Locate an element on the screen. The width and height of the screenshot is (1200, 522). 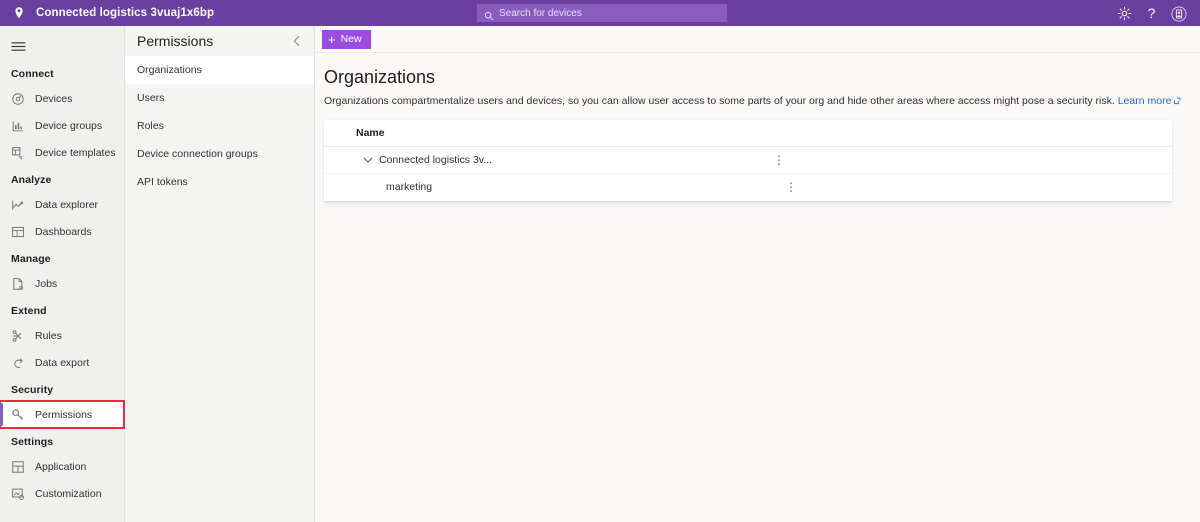
new-button: + New is located at coordinates (346, 39).